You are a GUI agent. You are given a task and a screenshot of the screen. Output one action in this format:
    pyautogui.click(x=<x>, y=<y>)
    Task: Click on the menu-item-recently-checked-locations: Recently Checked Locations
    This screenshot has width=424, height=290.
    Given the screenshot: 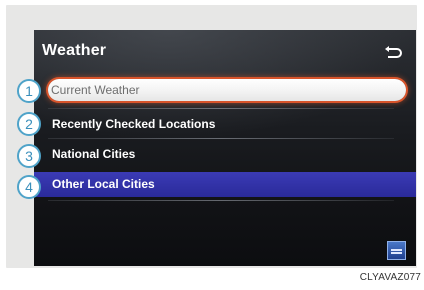 What is the action you would take?
    pyautogui.click(x=228, y=124)
    